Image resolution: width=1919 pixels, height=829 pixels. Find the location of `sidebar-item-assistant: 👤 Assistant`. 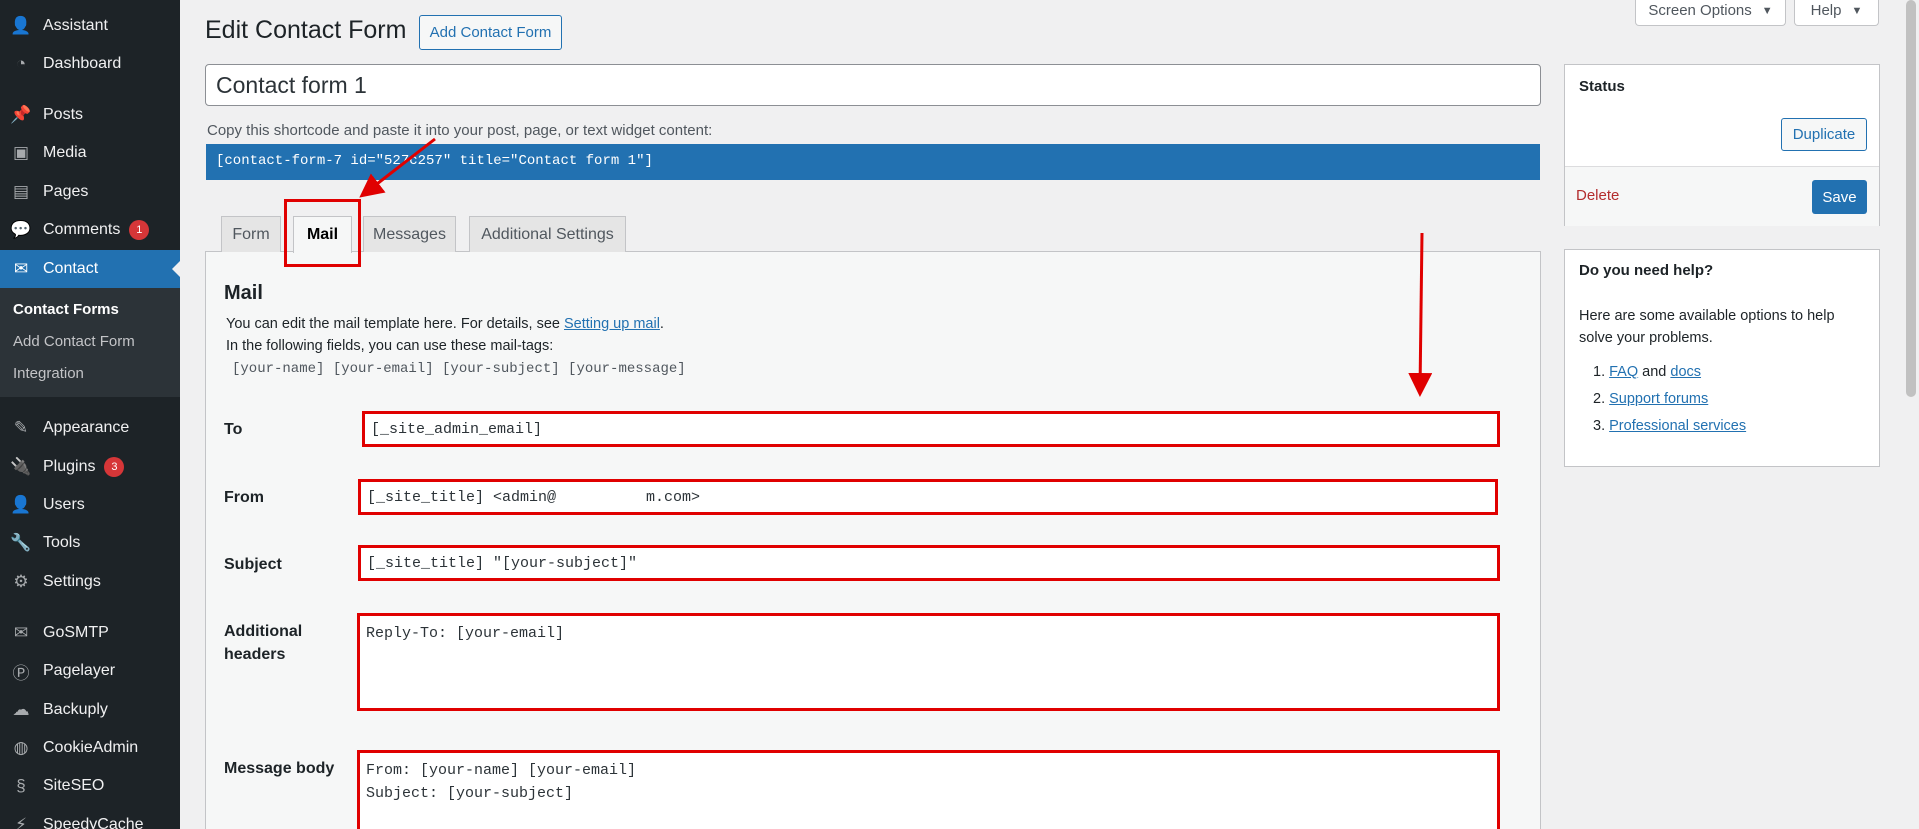

sidebar-item-assistant: 👤 Assistant is located at coordinates (90, 26).